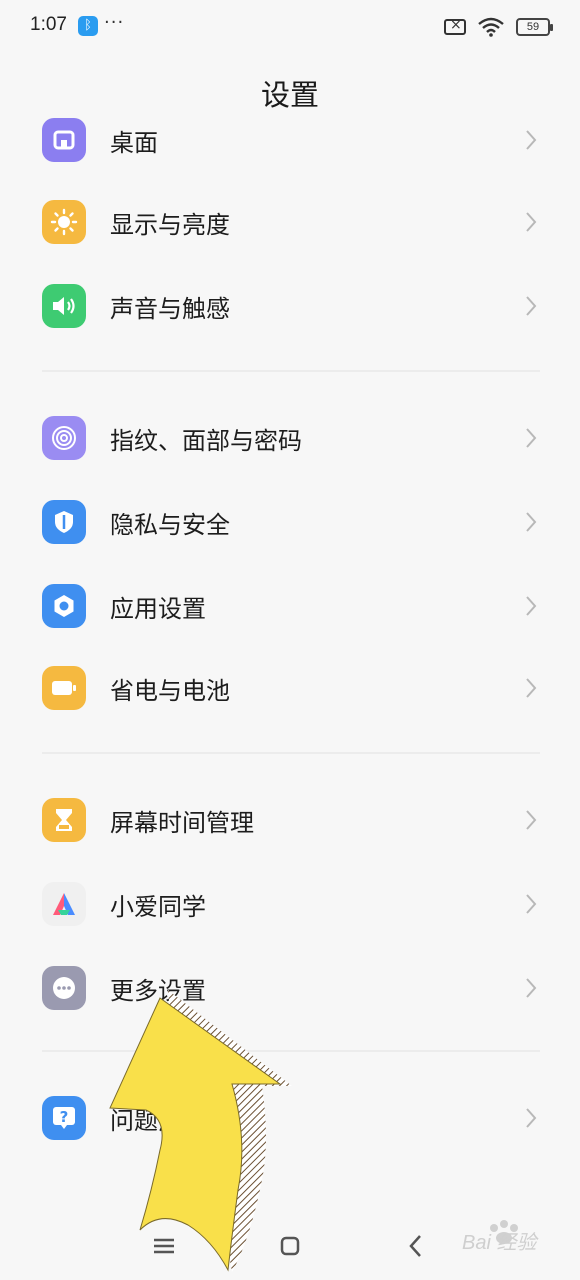  I want to click on privacy-shield-icon, so click(64, 522).